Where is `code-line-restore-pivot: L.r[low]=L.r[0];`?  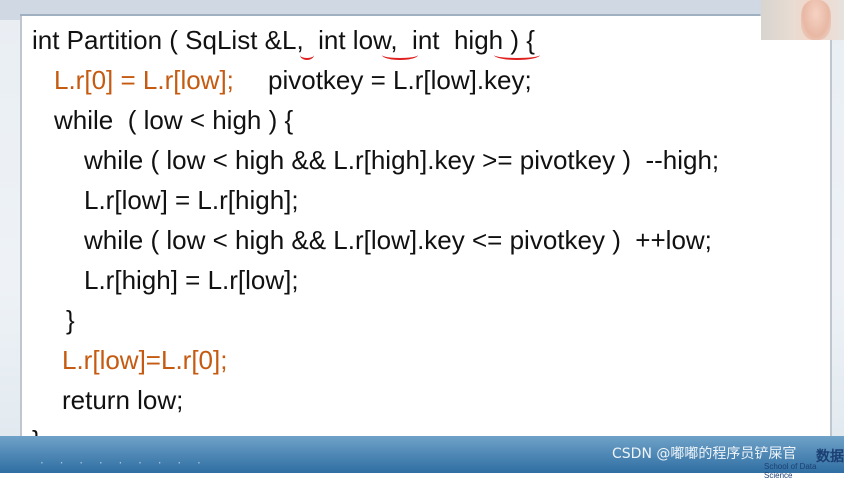
code-line-restore-pivot: L.r[low]=L.r[0]; is located at coordinates (145, 360).